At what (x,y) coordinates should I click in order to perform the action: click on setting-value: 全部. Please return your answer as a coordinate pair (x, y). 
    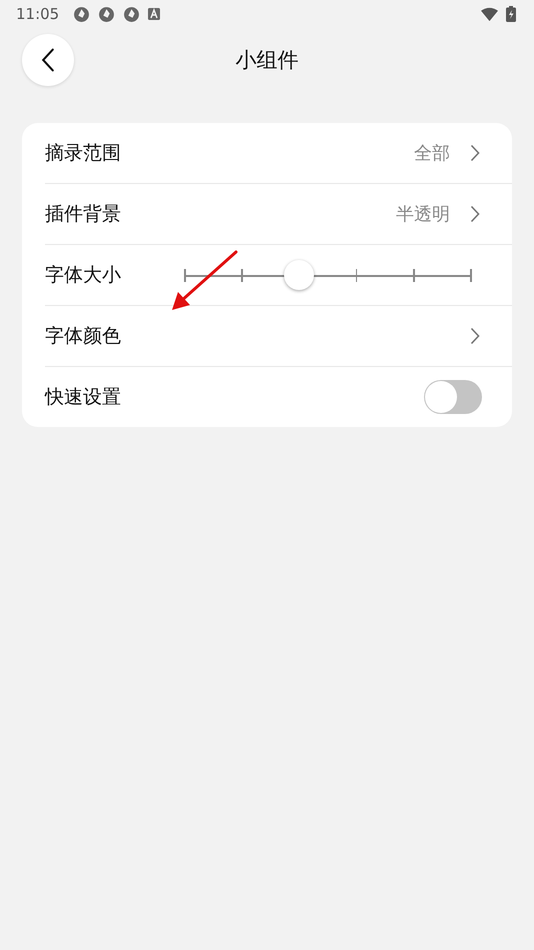
    Looking at the image, I should click on (432, 153).